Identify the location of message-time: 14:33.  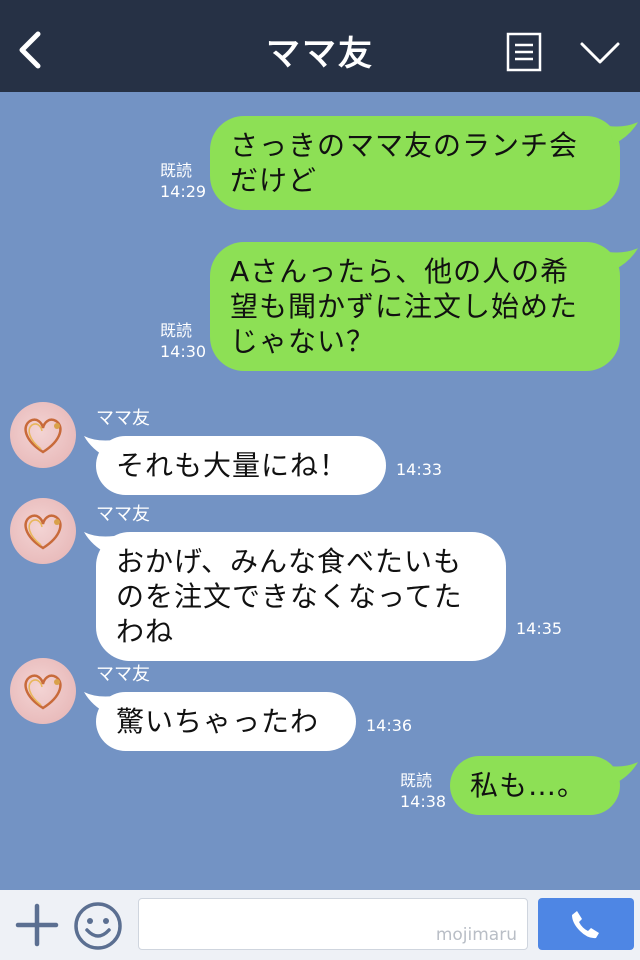
(419, 469).